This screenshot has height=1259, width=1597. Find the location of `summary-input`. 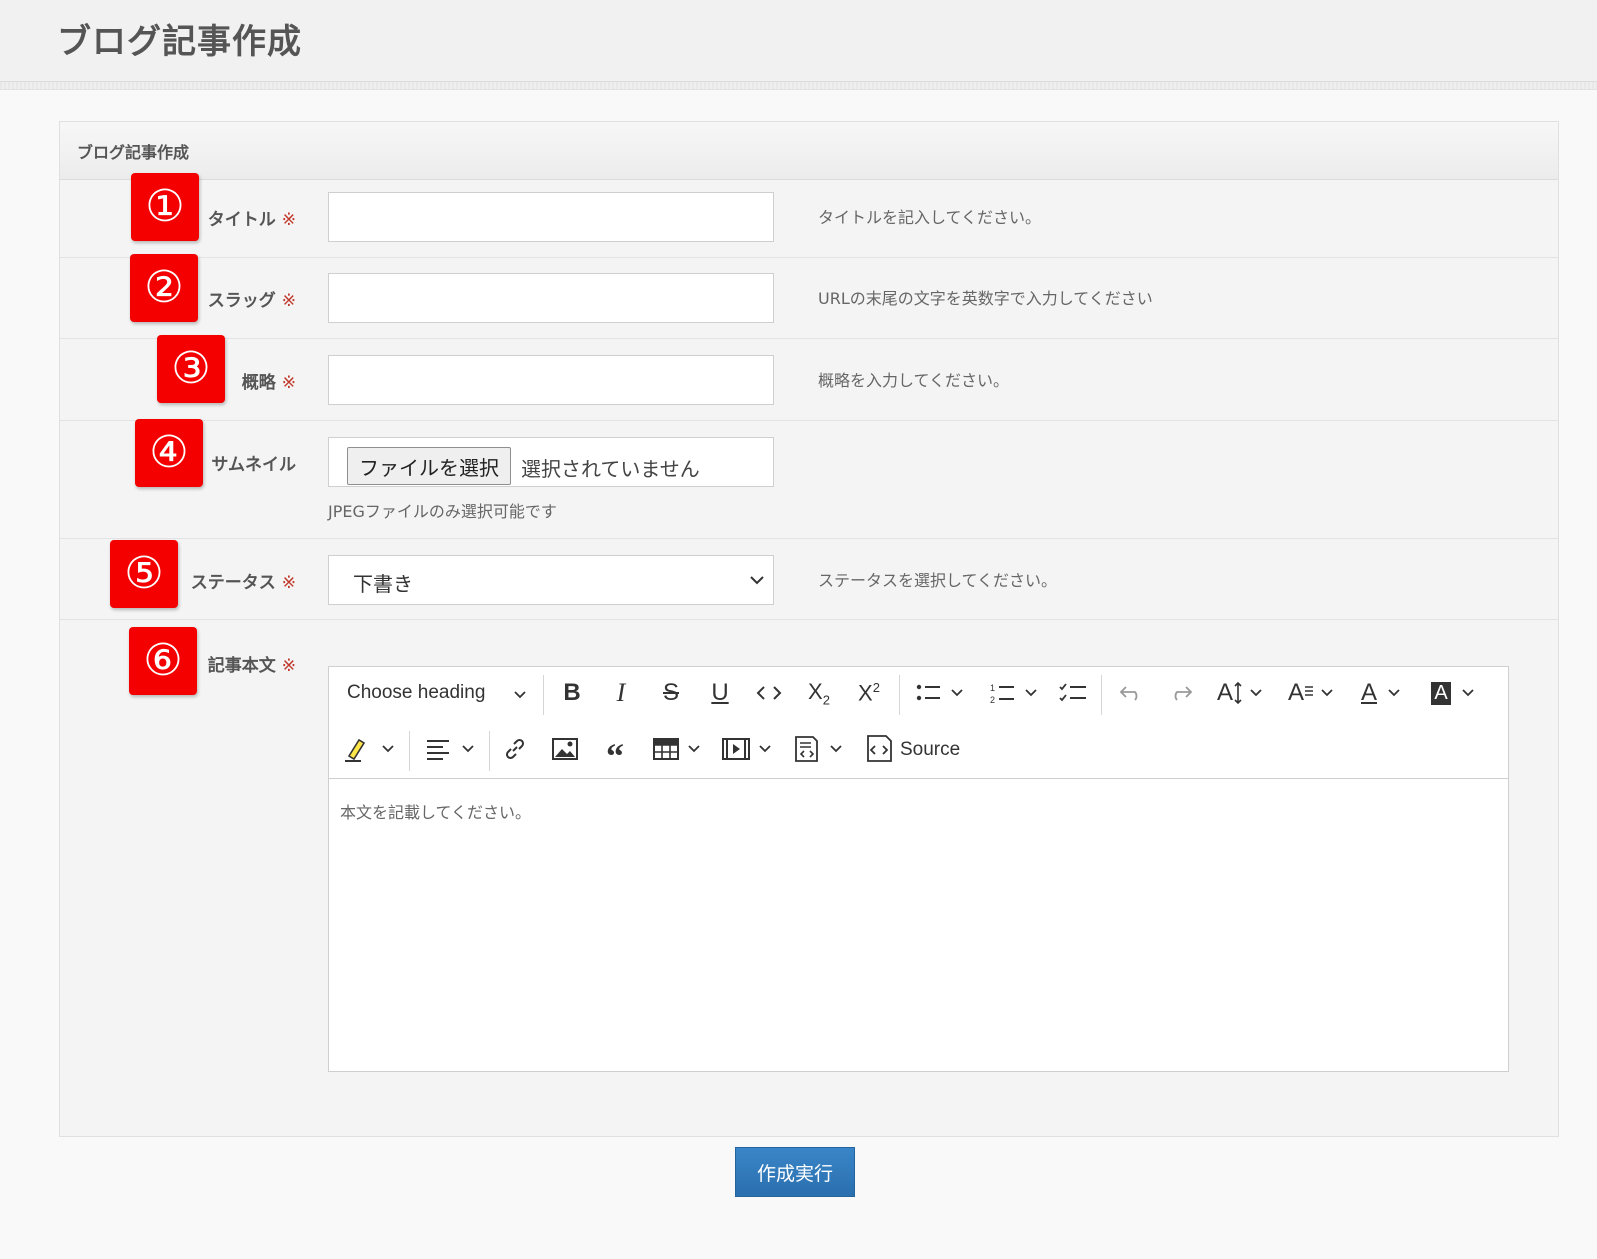

summary-input is located at coordinates (551, 380).